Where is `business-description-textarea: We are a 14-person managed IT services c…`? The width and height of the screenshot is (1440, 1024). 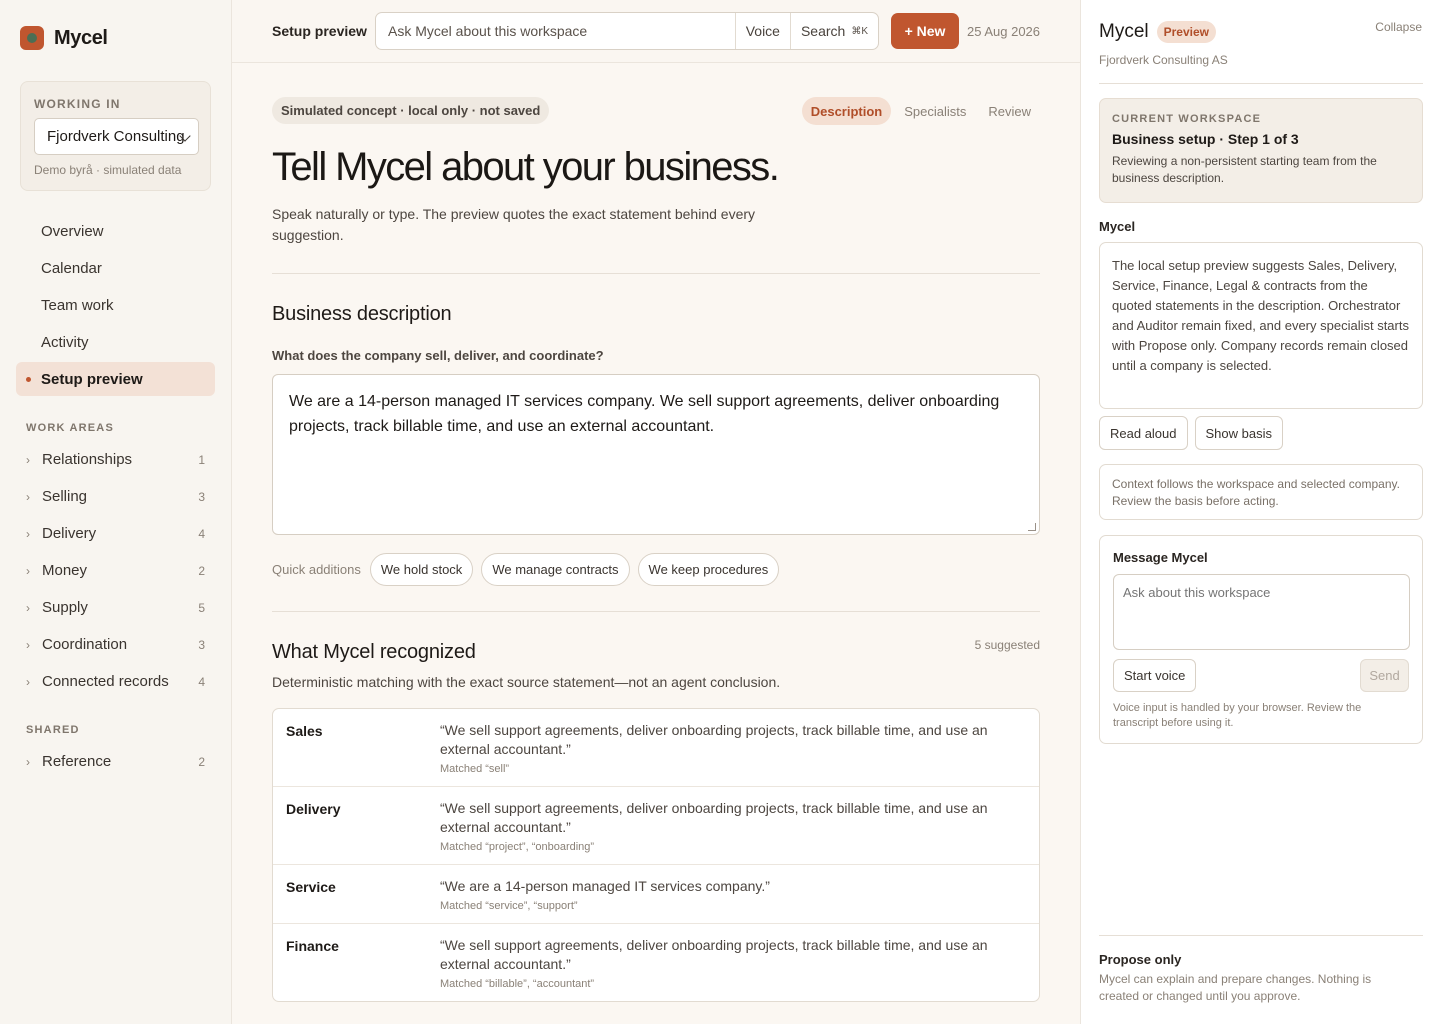
business-description-textarea: We are a 14-person managed IT services c… is located at coordinates (656, 454).